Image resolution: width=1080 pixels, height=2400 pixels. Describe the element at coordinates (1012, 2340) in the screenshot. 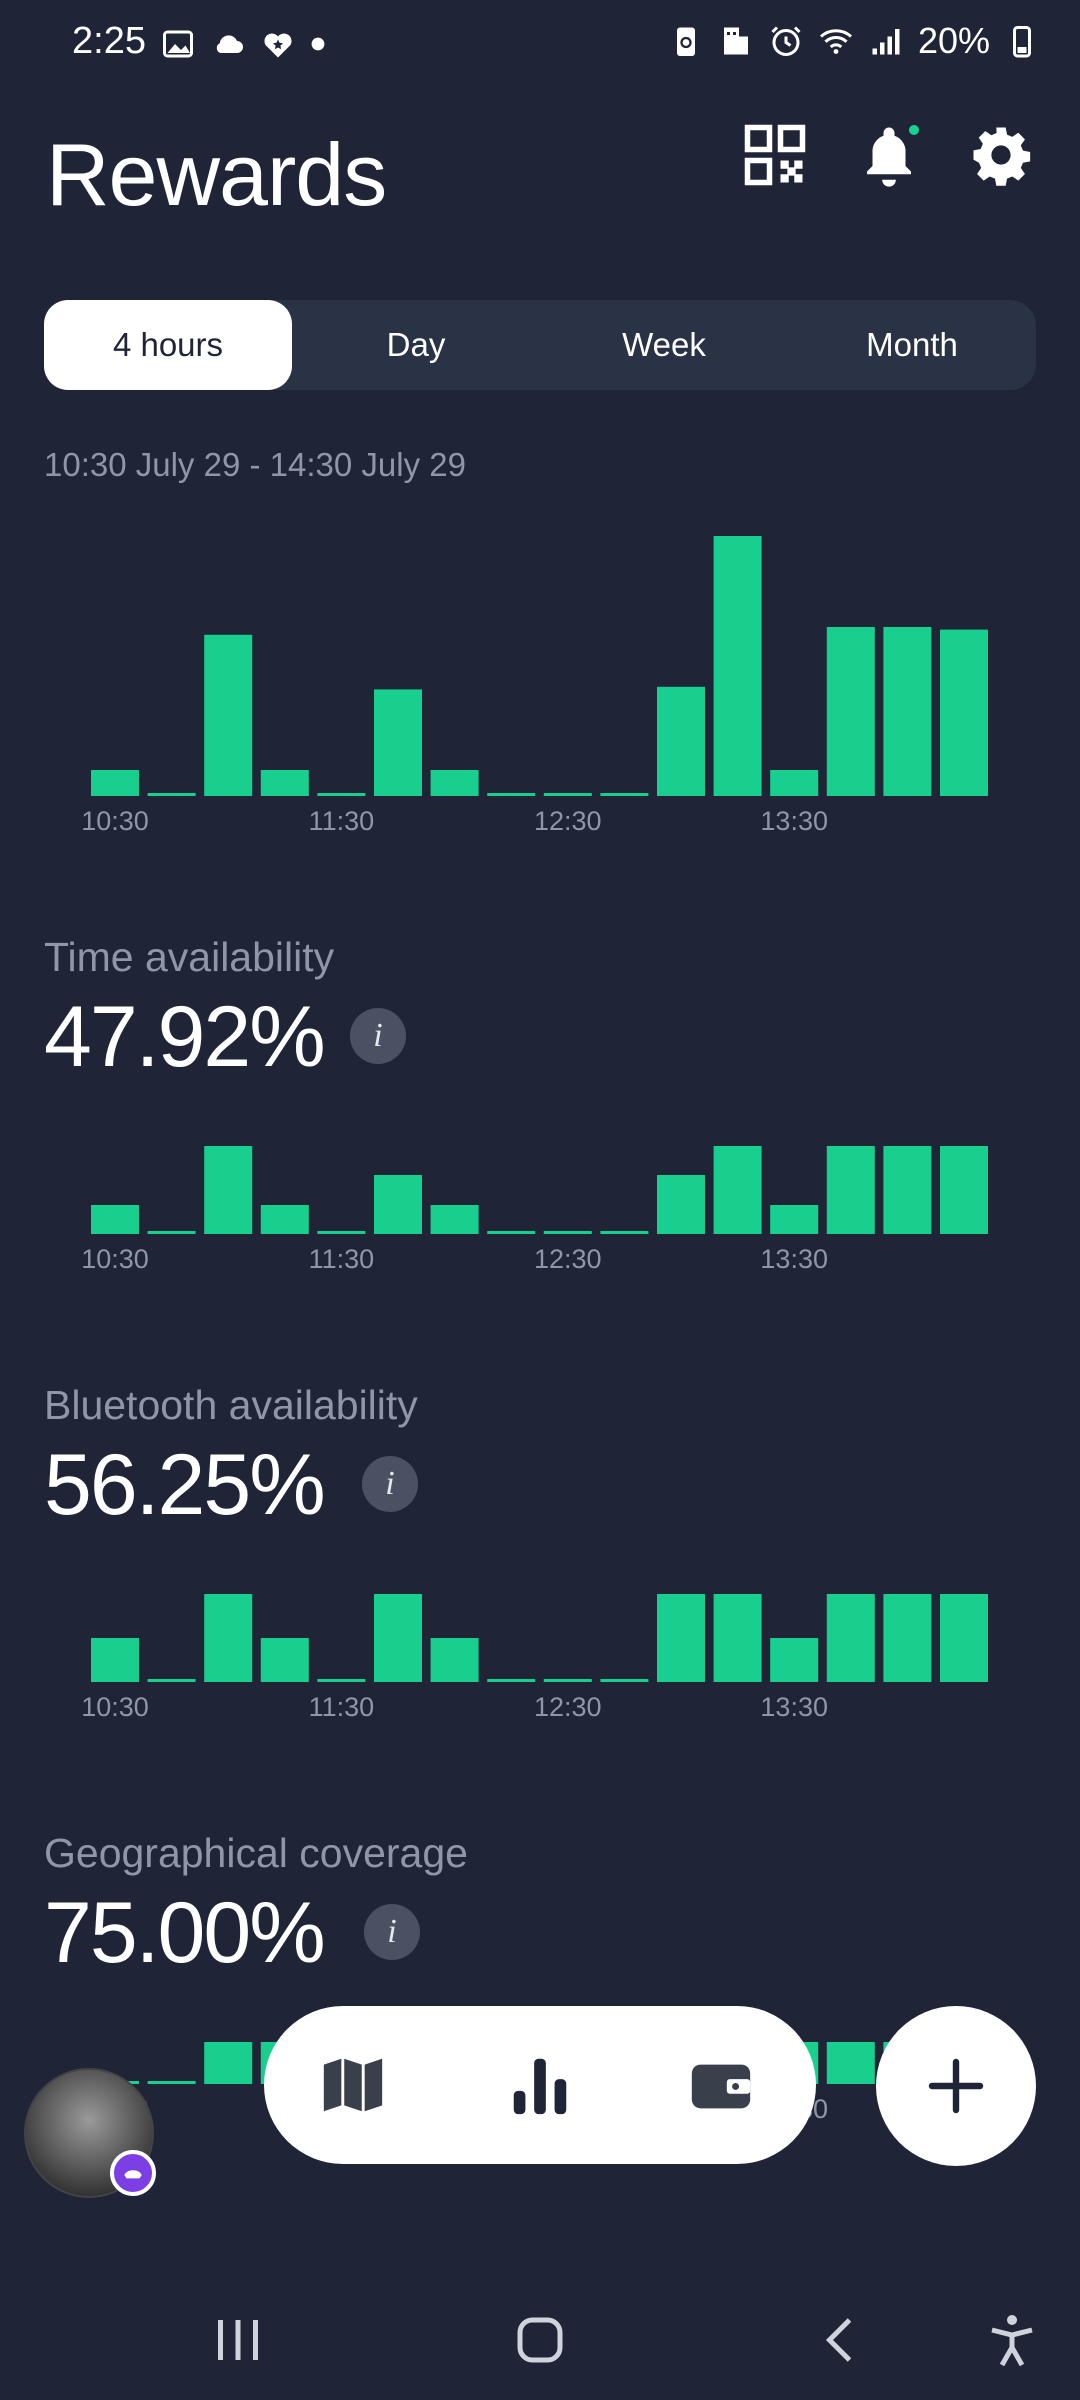

I see `accessibility-icon` at that location.